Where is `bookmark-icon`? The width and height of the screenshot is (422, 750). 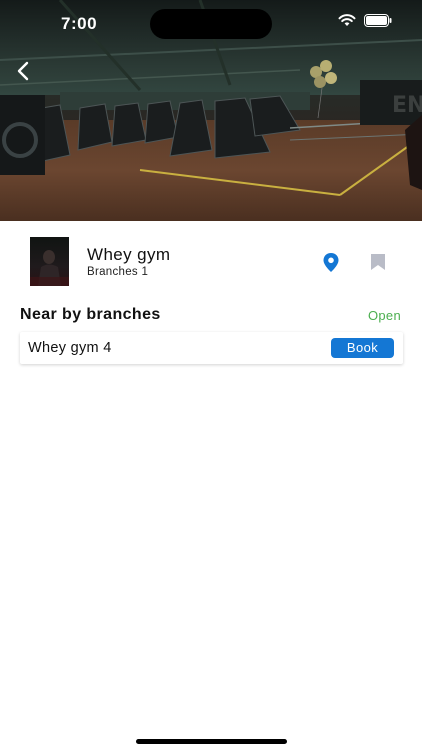
bookmark-icon is located at coordinates (378, 262).